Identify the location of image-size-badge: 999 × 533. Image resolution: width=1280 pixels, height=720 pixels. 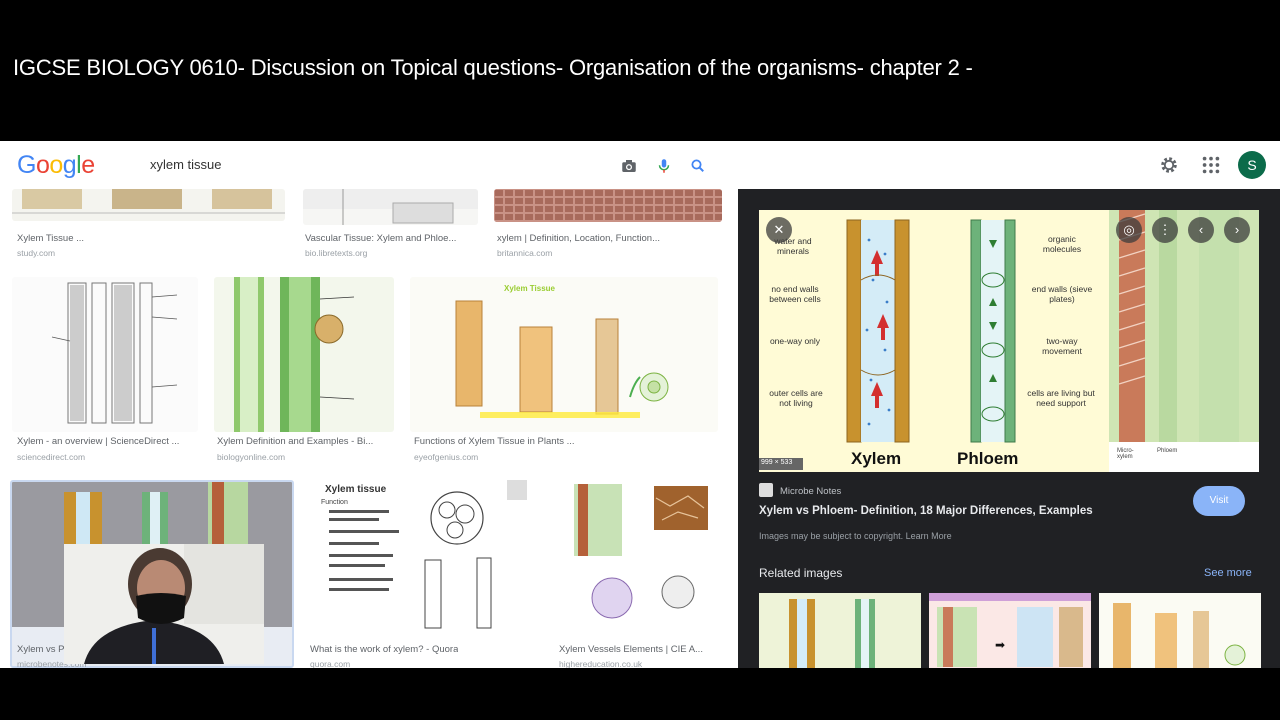
(777, 462).